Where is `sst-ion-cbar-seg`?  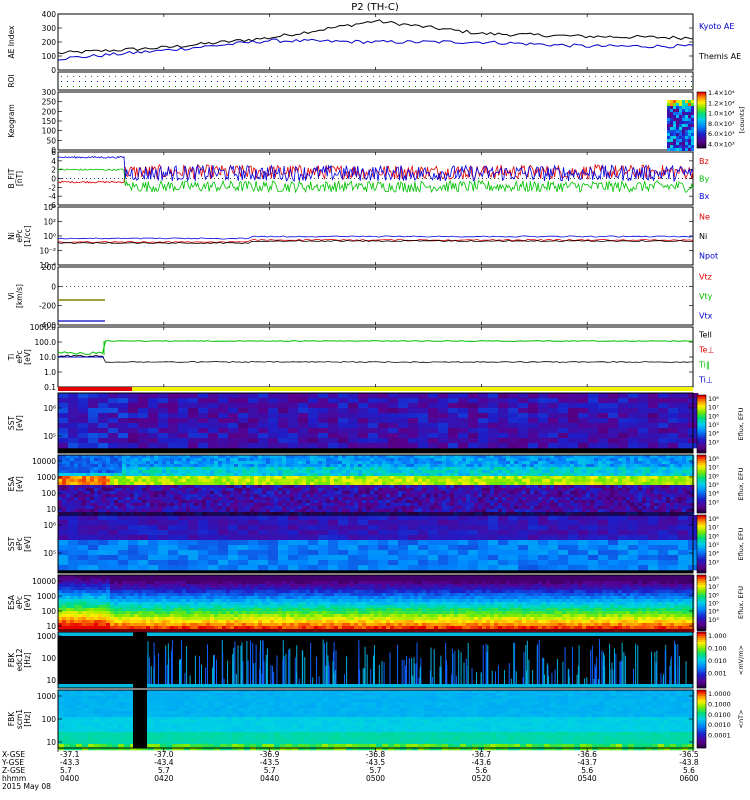 sst-ion-cbar-seg is located at coordinates (701, 444).